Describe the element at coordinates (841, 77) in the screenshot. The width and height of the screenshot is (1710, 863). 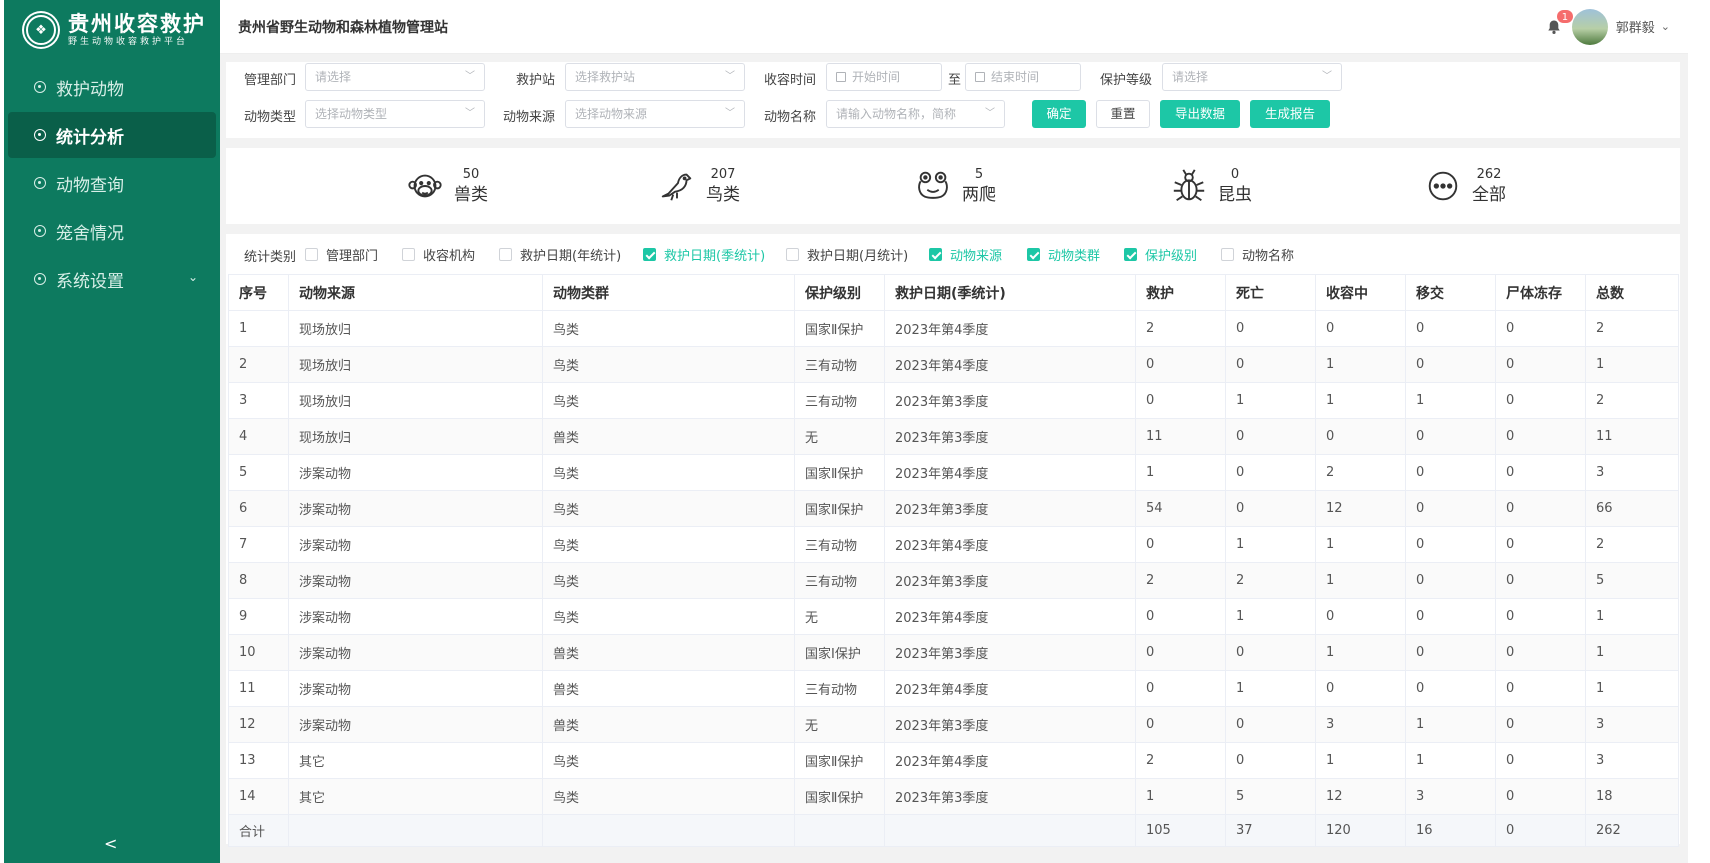
I see `calendar-icon` at that location.